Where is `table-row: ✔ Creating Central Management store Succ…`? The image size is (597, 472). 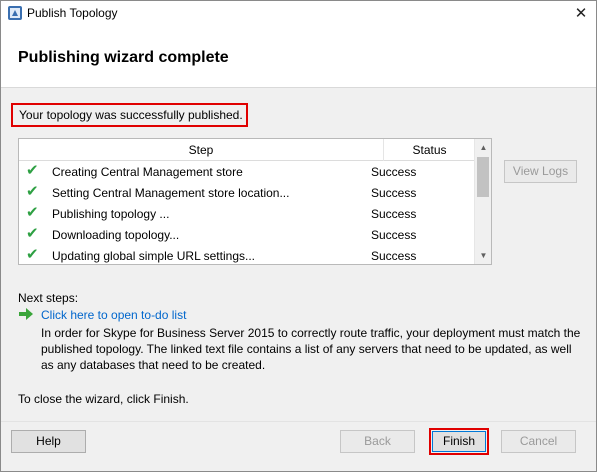
table-row: ✔ Creating Central Management store Succ… is located at coordinates (246, 172).